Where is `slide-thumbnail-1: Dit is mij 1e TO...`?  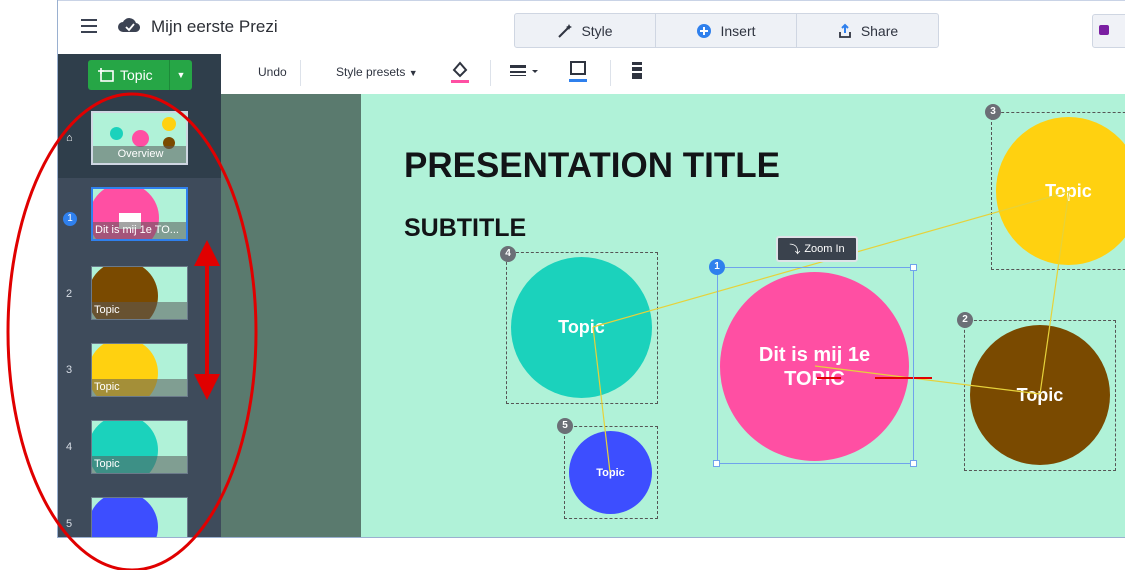 slide-thumbnail-1: Dit is mij 1e TO... is located at coordinates (139, 214).